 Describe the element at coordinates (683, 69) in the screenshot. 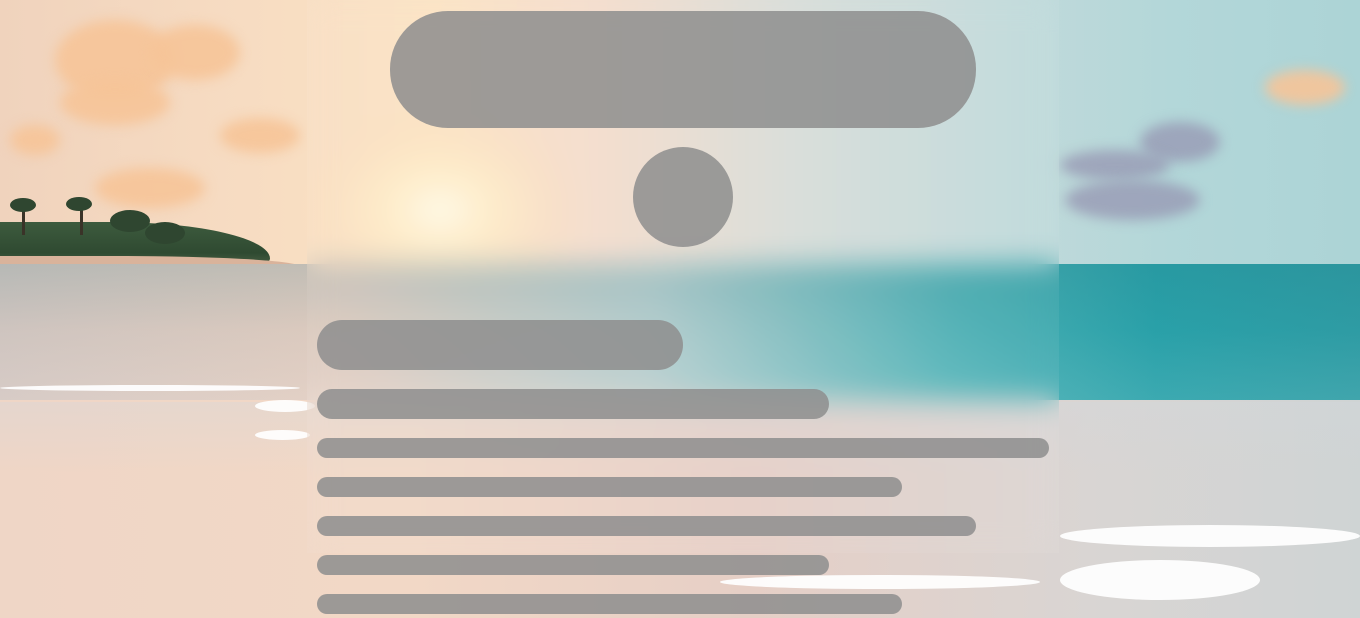

I see `skeleton-header-bar` at that location.